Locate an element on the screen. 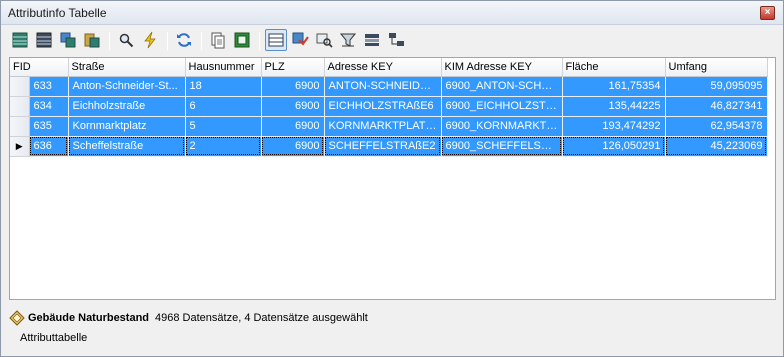  column-header-umfang: Umfang is located at coordinates (716, 67).